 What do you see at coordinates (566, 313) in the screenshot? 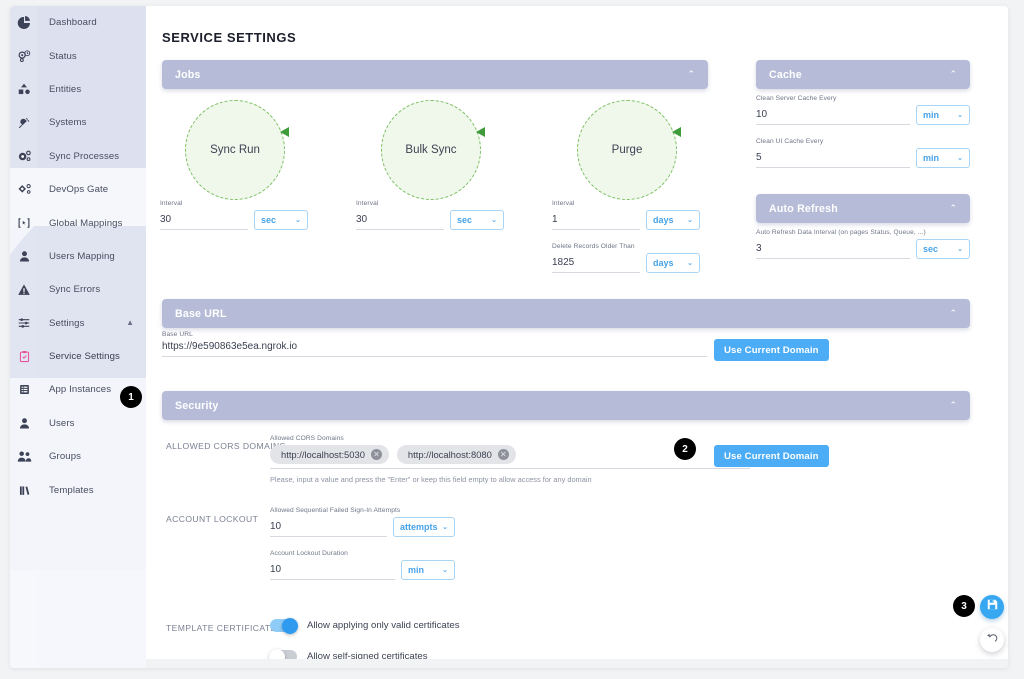
I see `panel-header-base-url: Base URL ⌃` at bounding box center [566, 313].